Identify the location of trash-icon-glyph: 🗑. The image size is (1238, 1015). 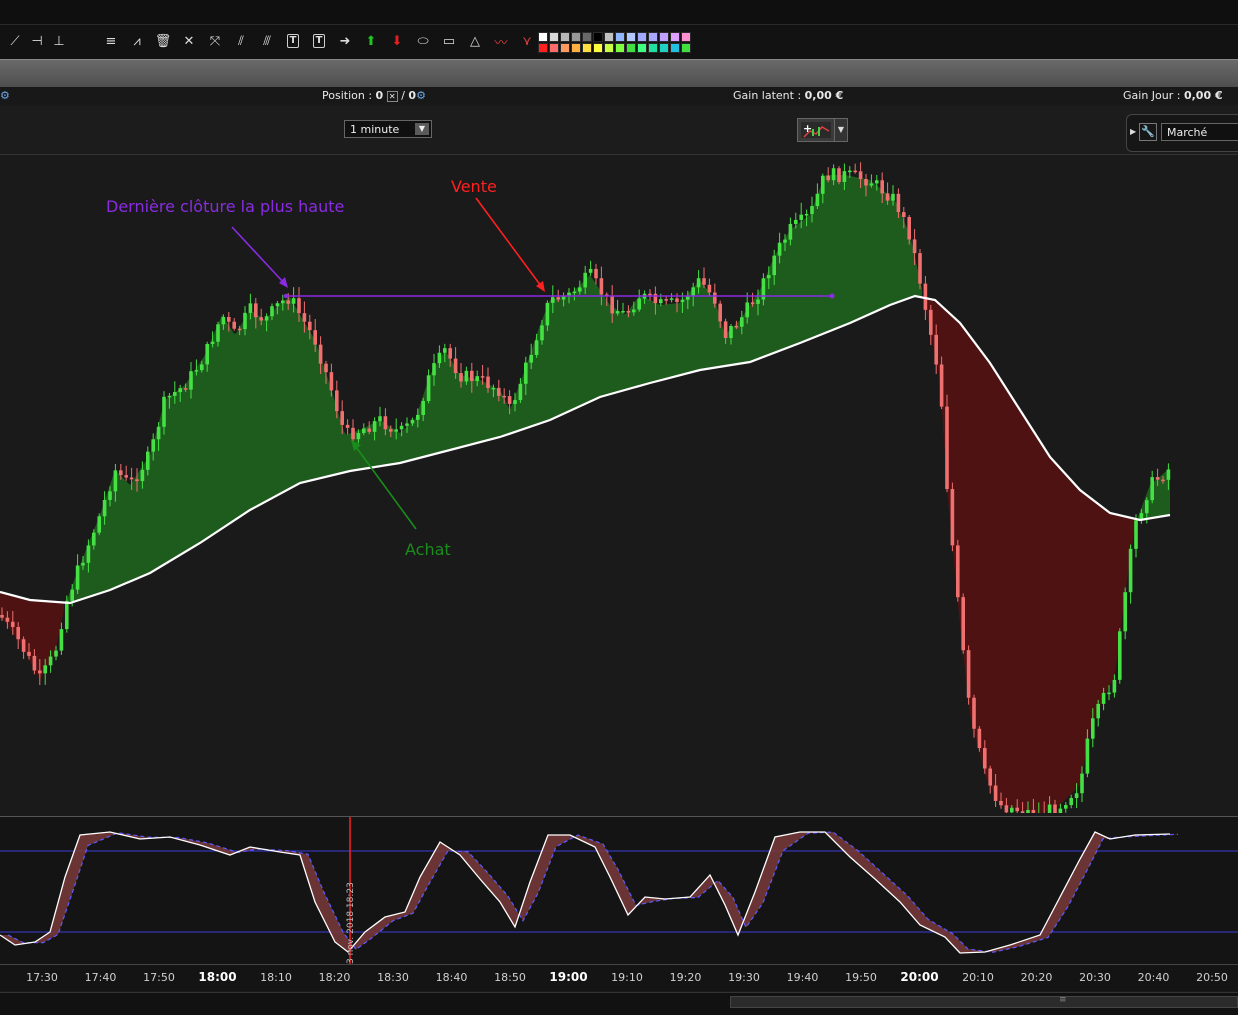
(163, 41).